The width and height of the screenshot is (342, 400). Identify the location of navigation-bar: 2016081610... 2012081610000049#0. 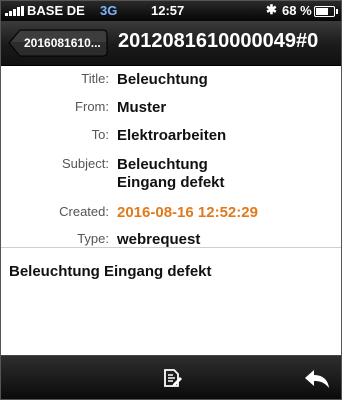
(171, 43).